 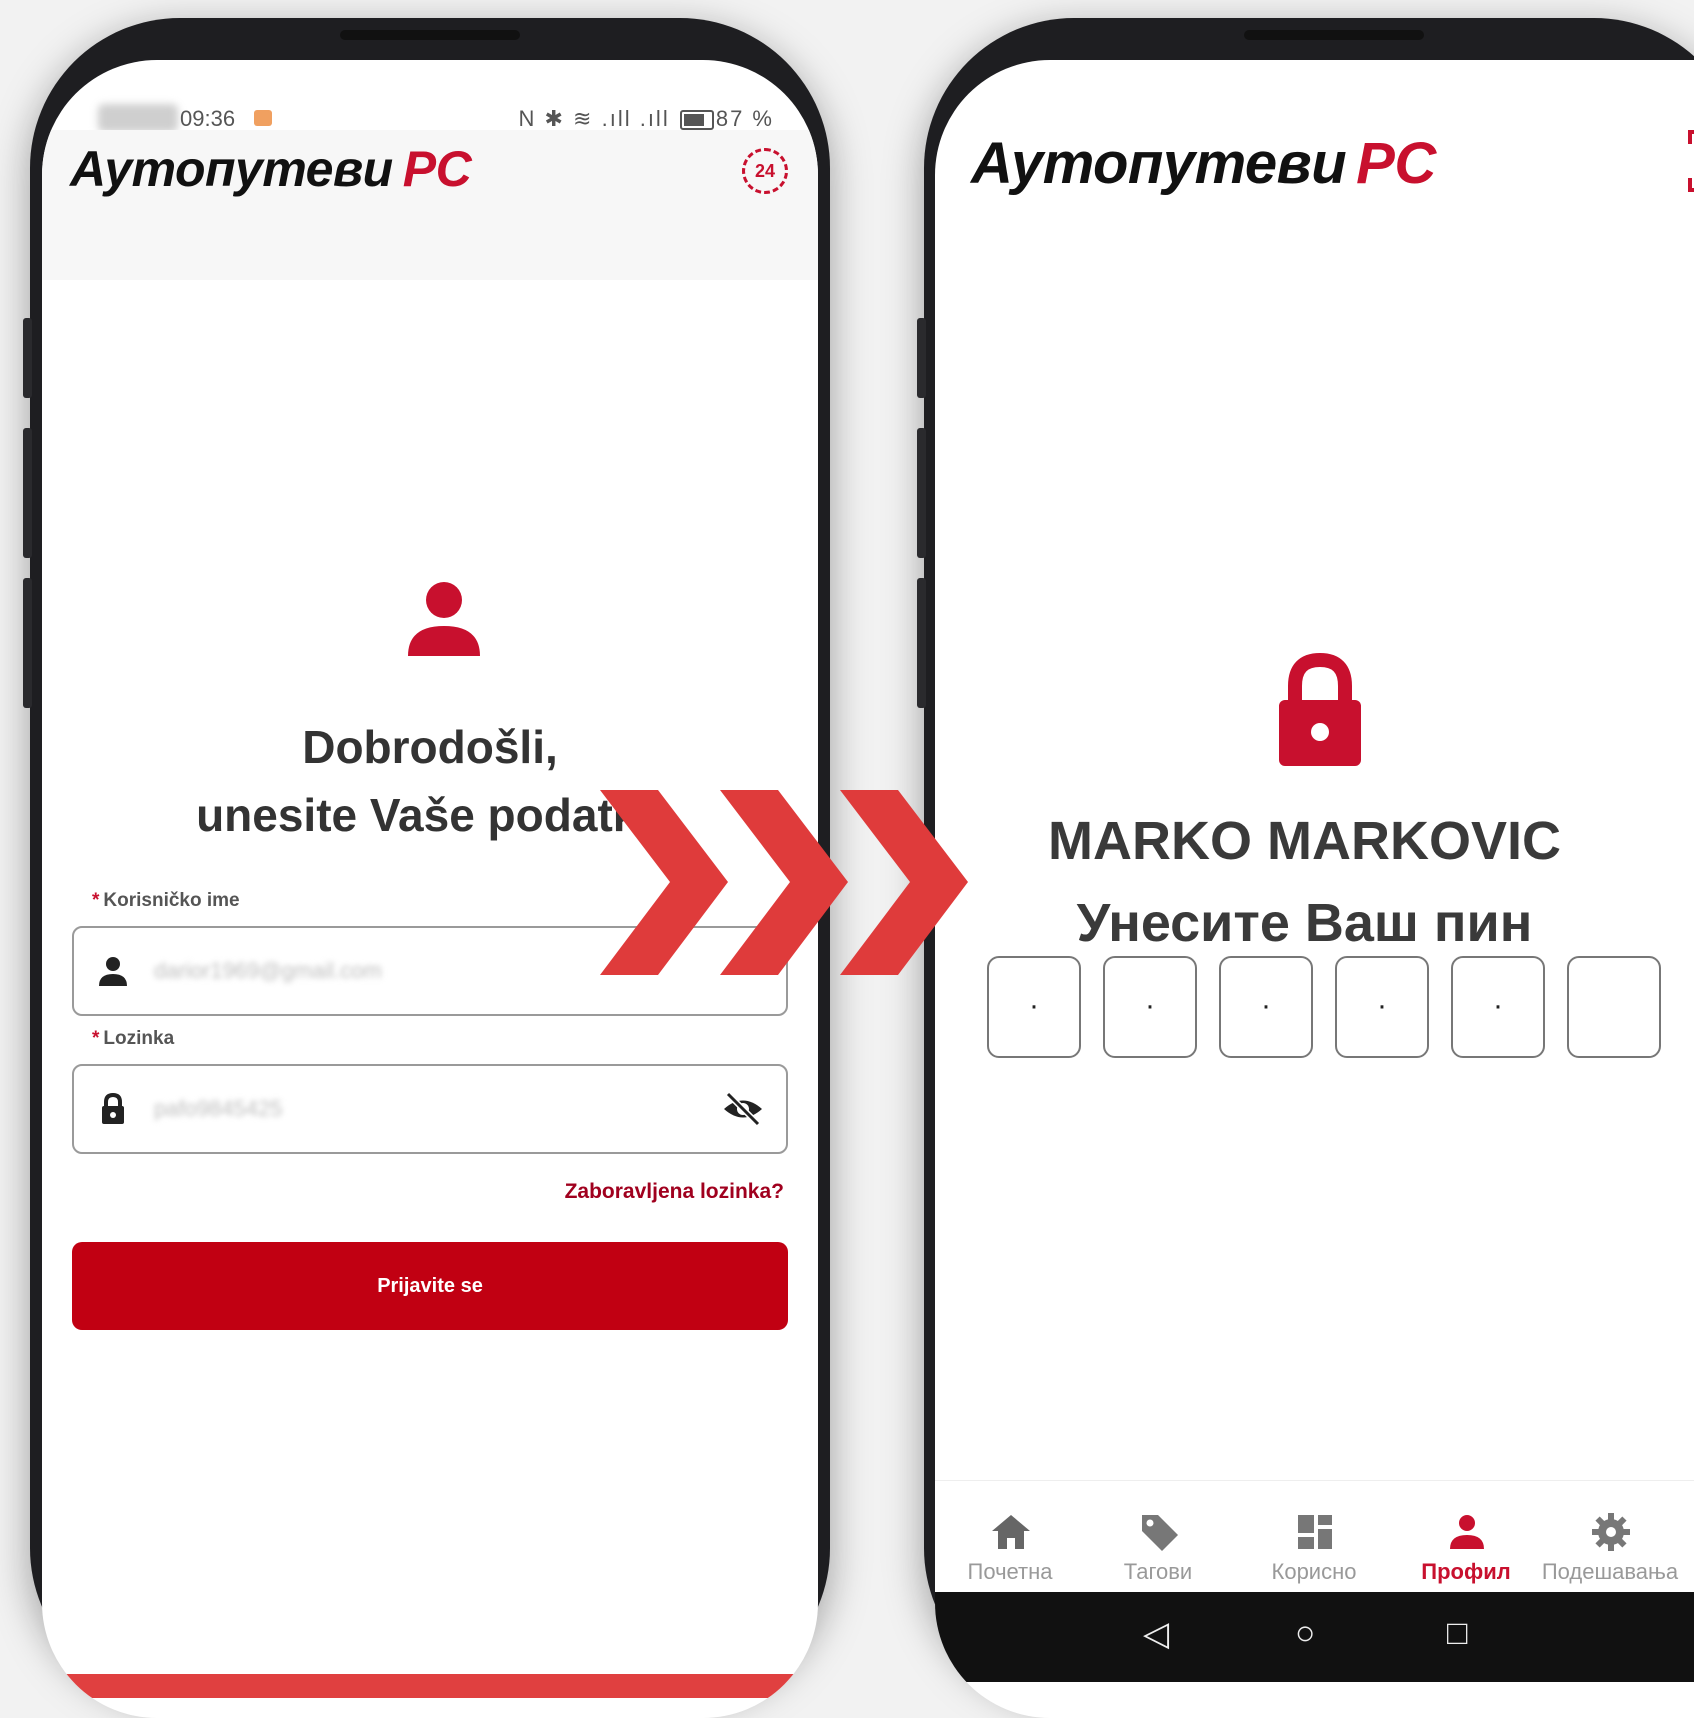 I want to click on support-24-label: 24, so click(x=765, y=171).